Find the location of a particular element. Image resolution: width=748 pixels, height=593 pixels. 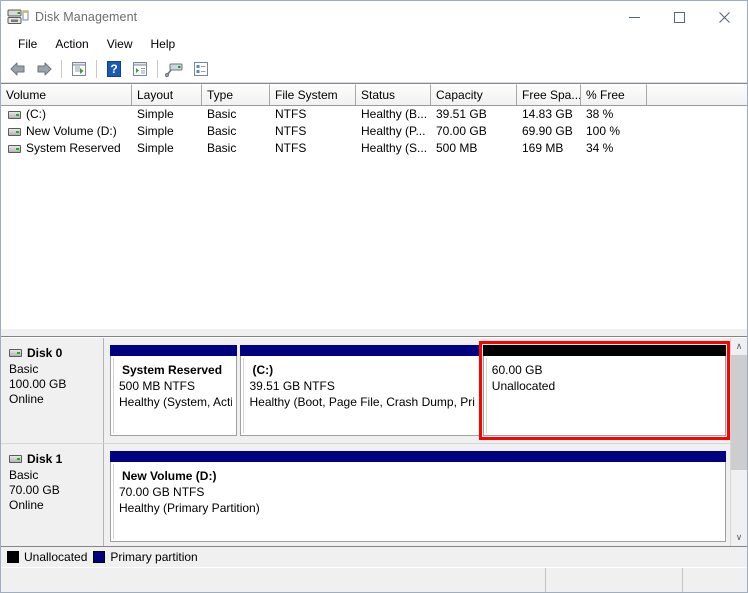

rescan-disks-icon is located at coordinates (175, 69).